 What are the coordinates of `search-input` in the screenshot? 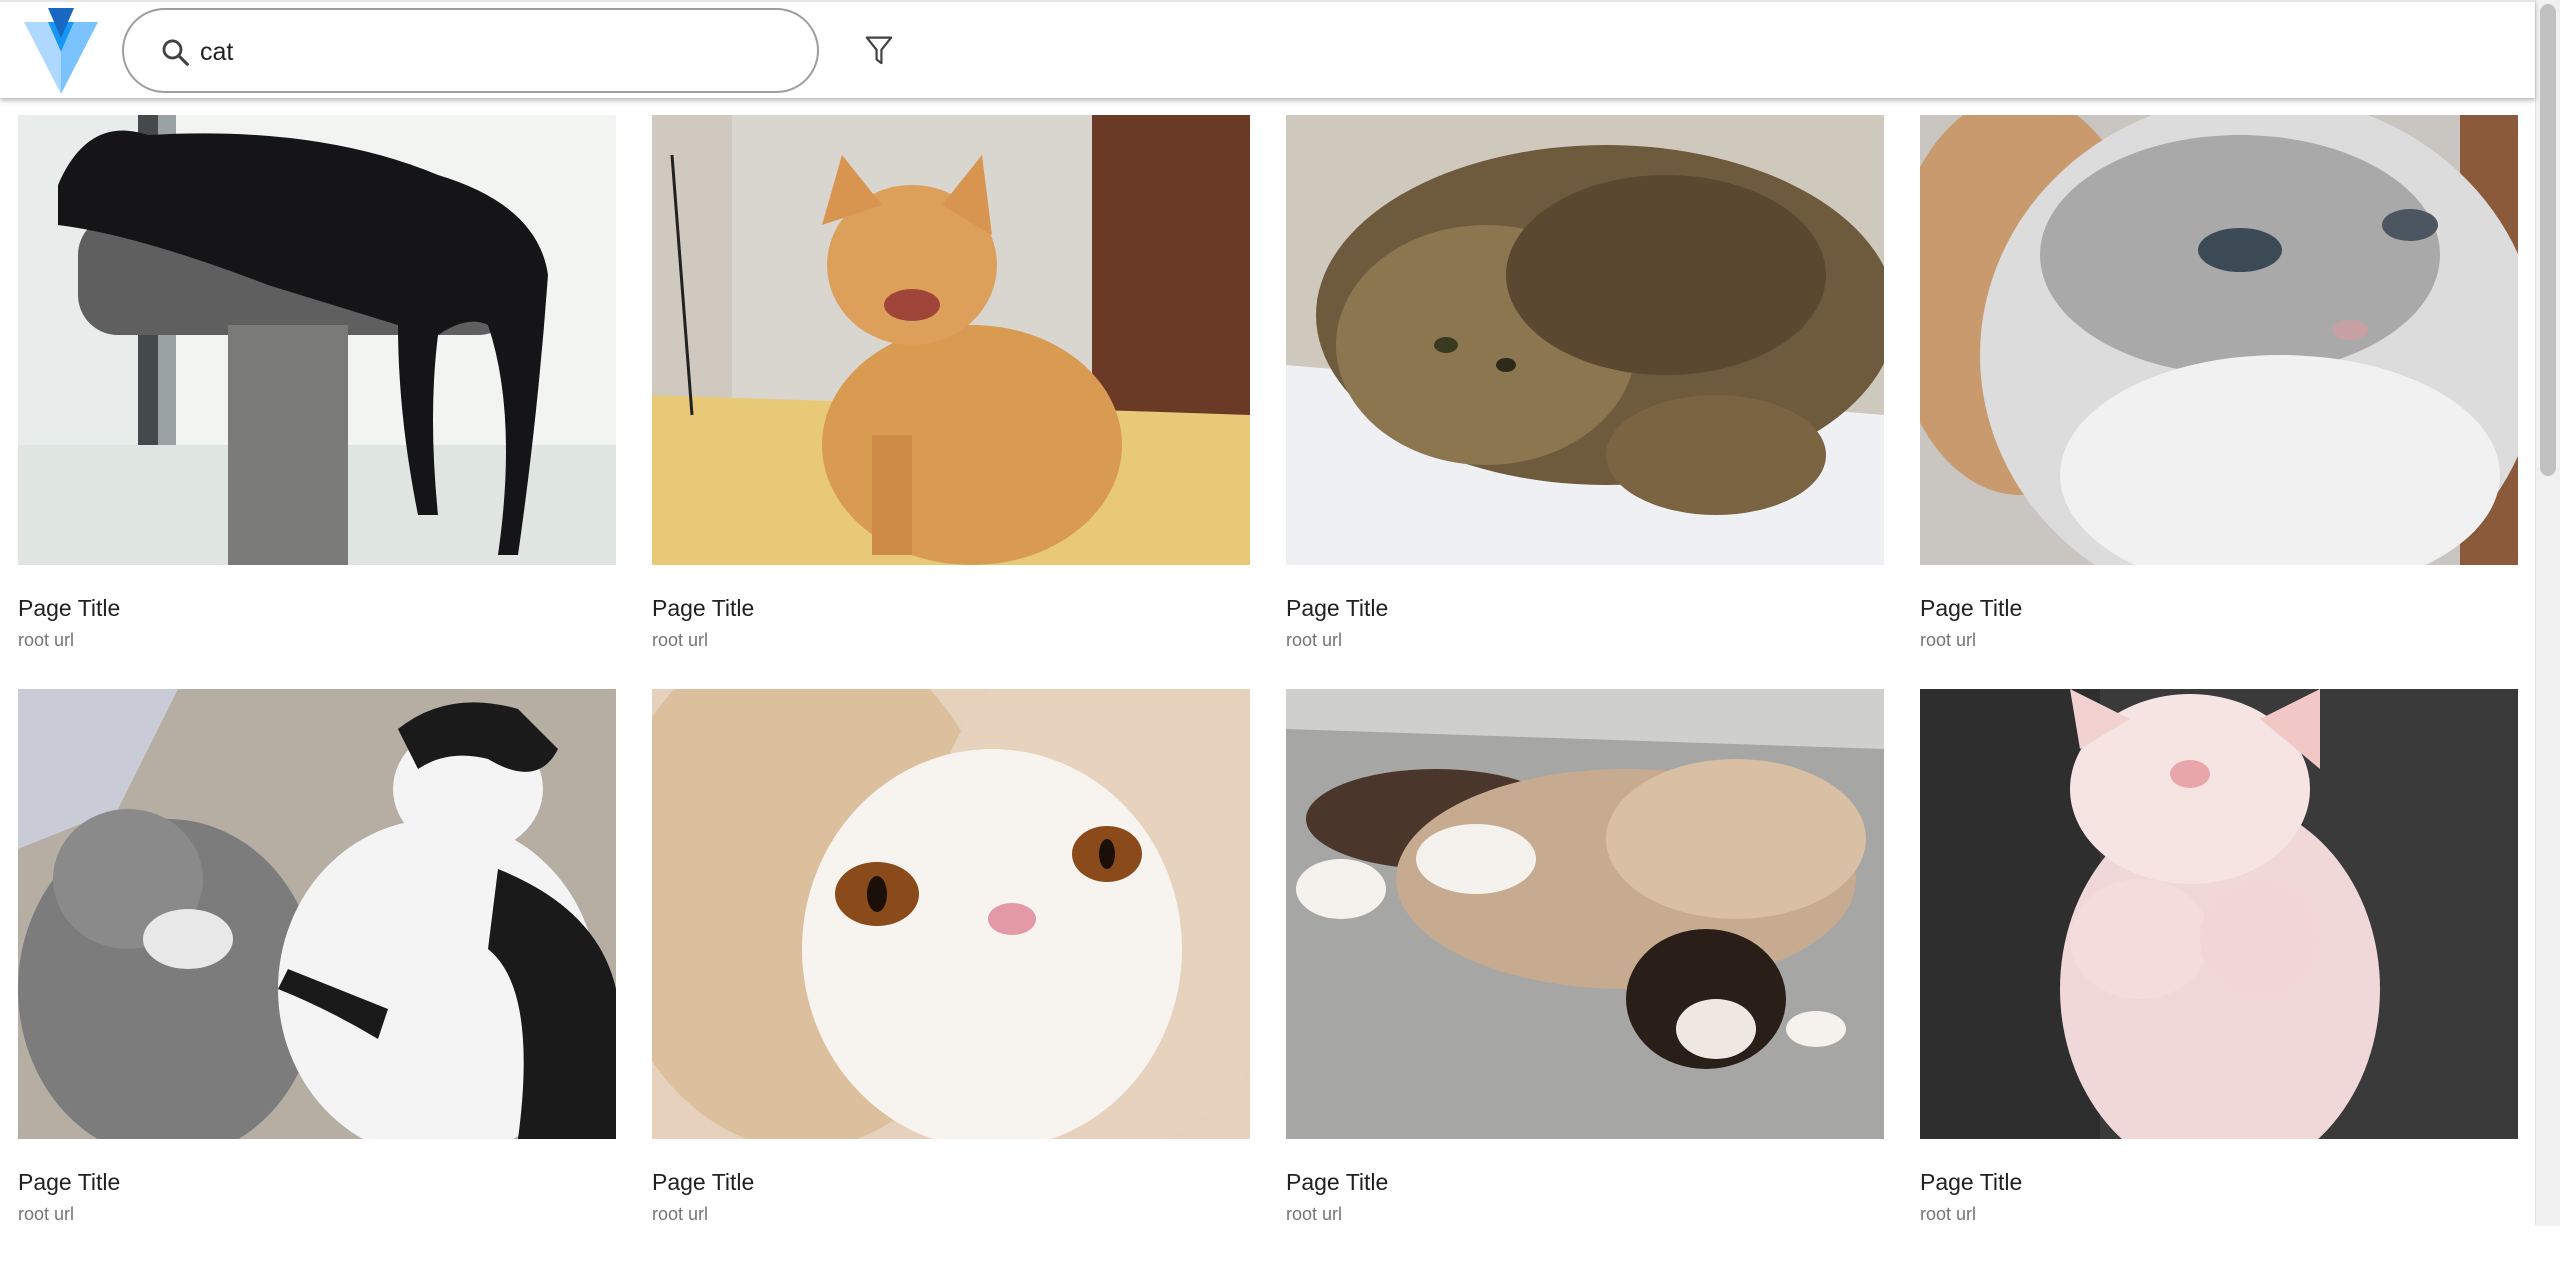 It's located at (495, 52).